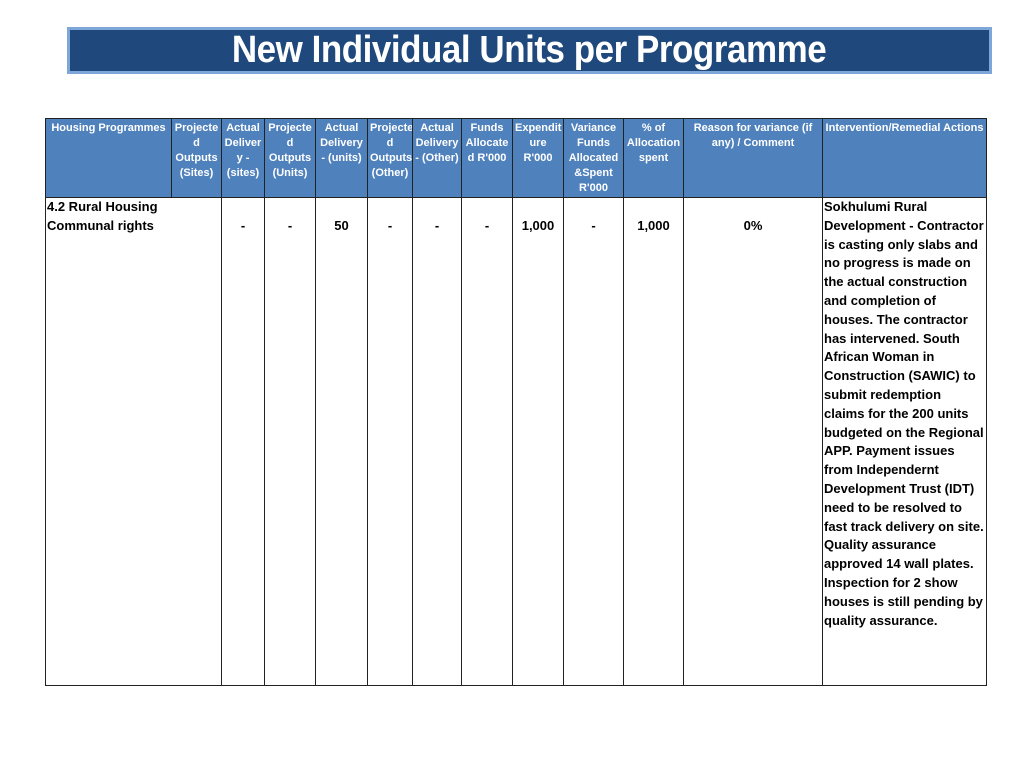 Image resolution: width=1024 pixels, height=768 pixels. Describe the element at coordinates (538, 441) in the screenshot. I see `cell-expenditure: 1,000` at that location.